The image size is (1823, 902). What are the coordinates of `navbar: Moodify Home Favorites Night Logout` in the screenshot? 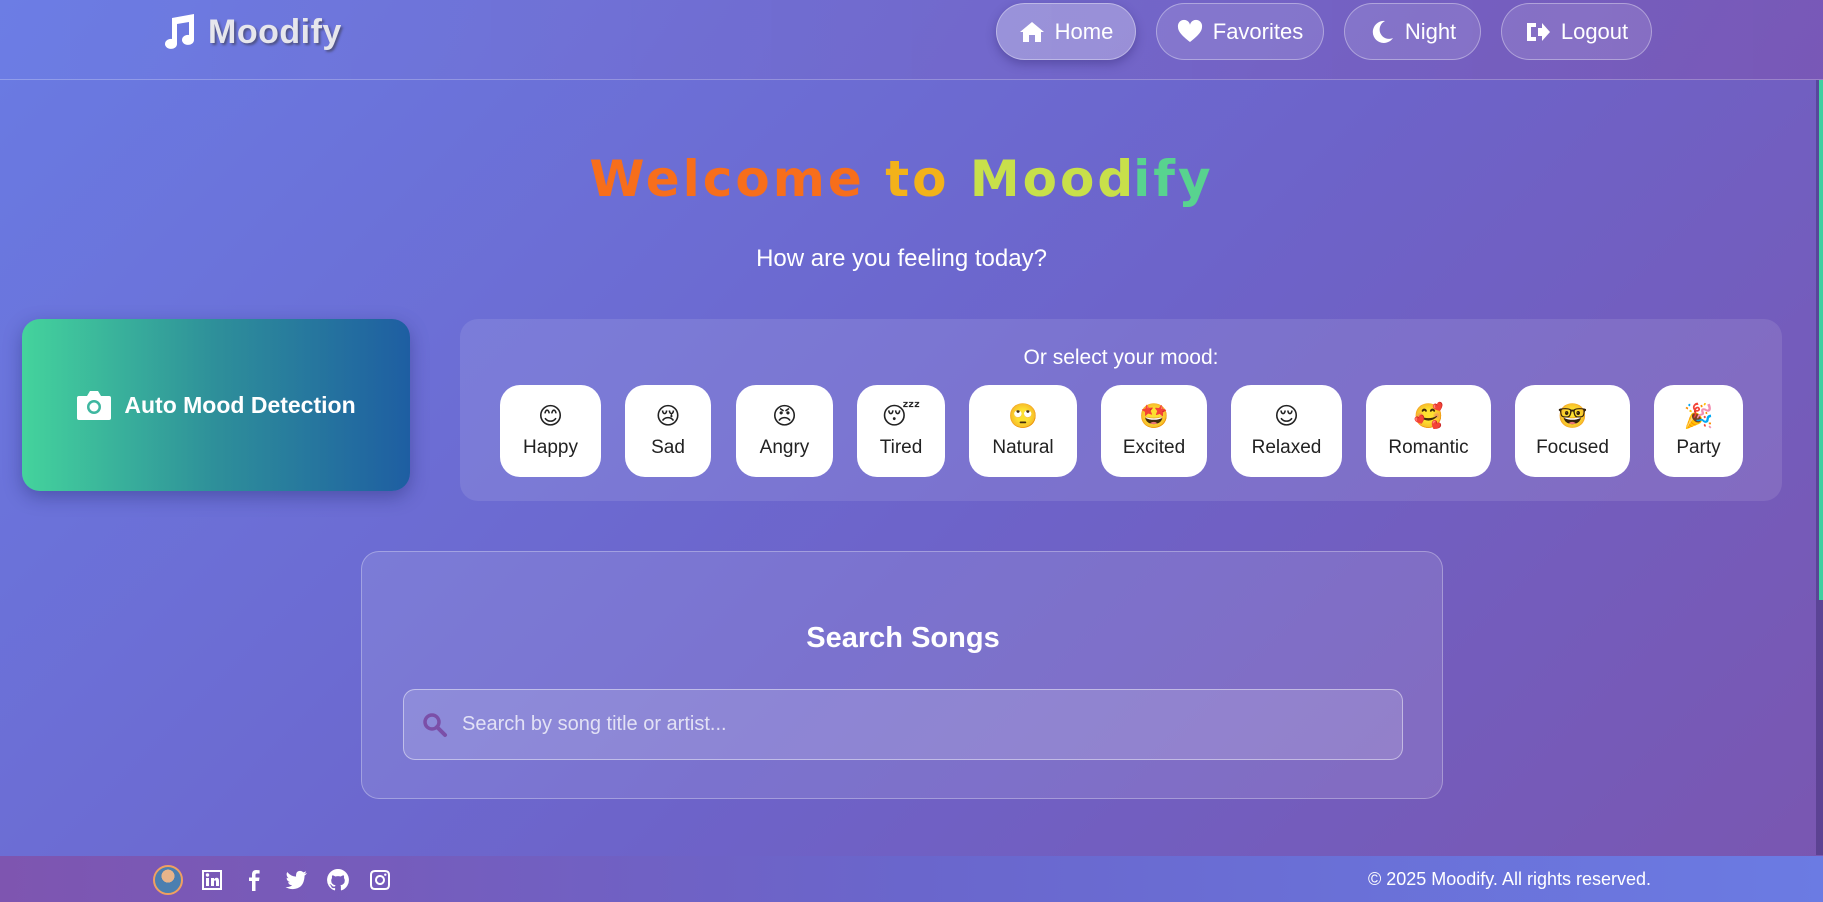 It's located at (911, 40).